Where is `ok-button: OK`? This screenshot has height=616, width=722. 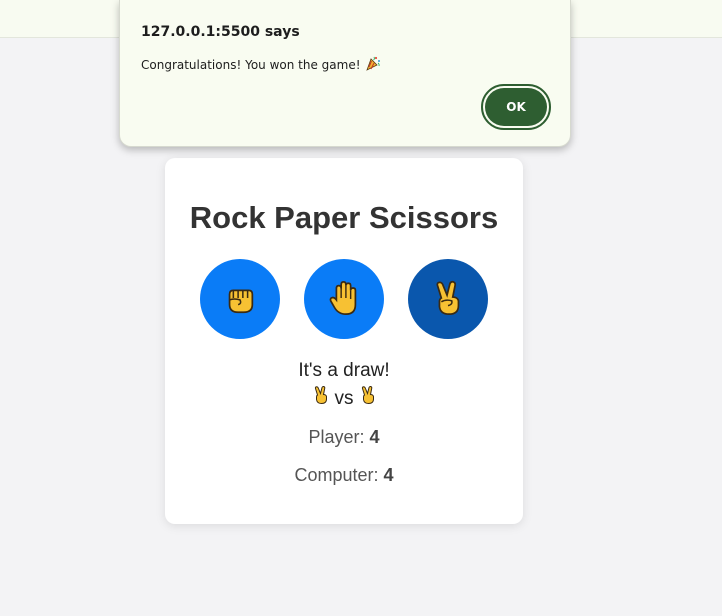
ok-button: OK is located at coordinates (516, 107).